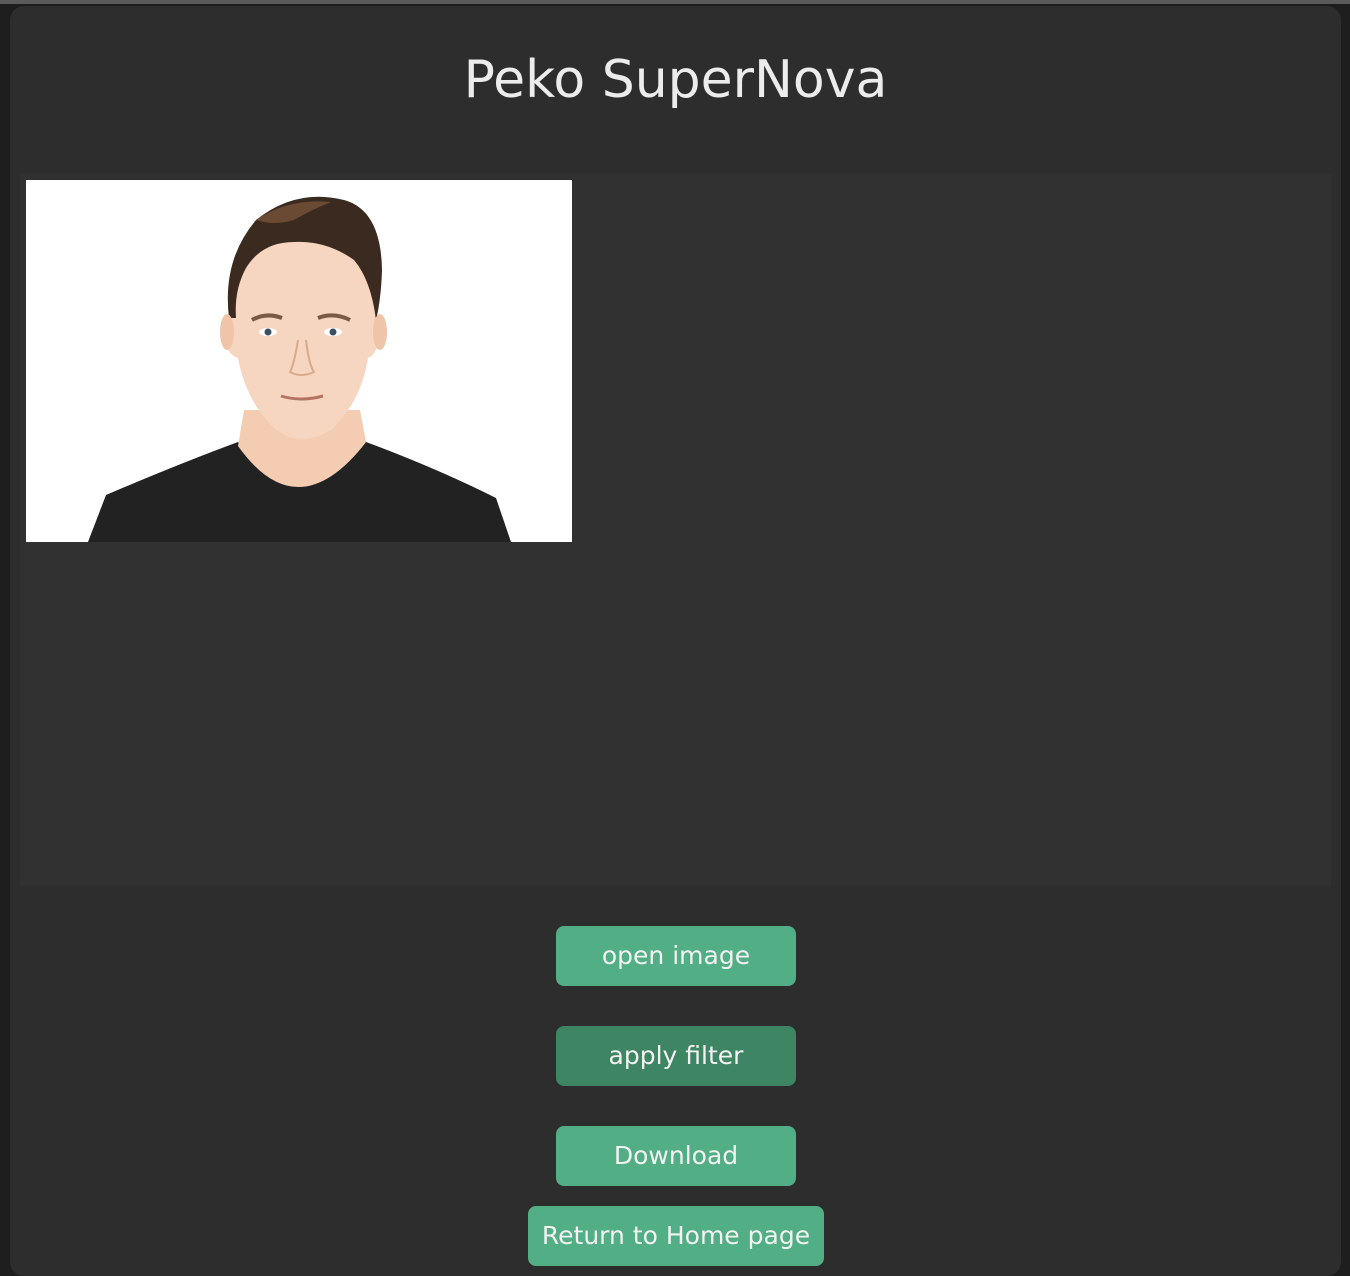  What do you see at coordinates (299, 361) in the screenshot?
I see `uploaded-image` at bounding box center [299, 361].